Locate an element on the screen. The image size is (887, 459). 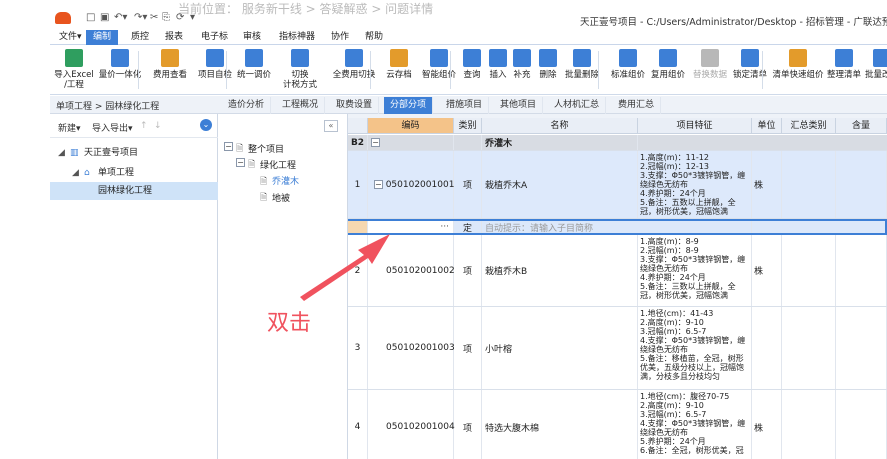
ellipsis-button-icon: ··· is located at coordinates (444, 227).